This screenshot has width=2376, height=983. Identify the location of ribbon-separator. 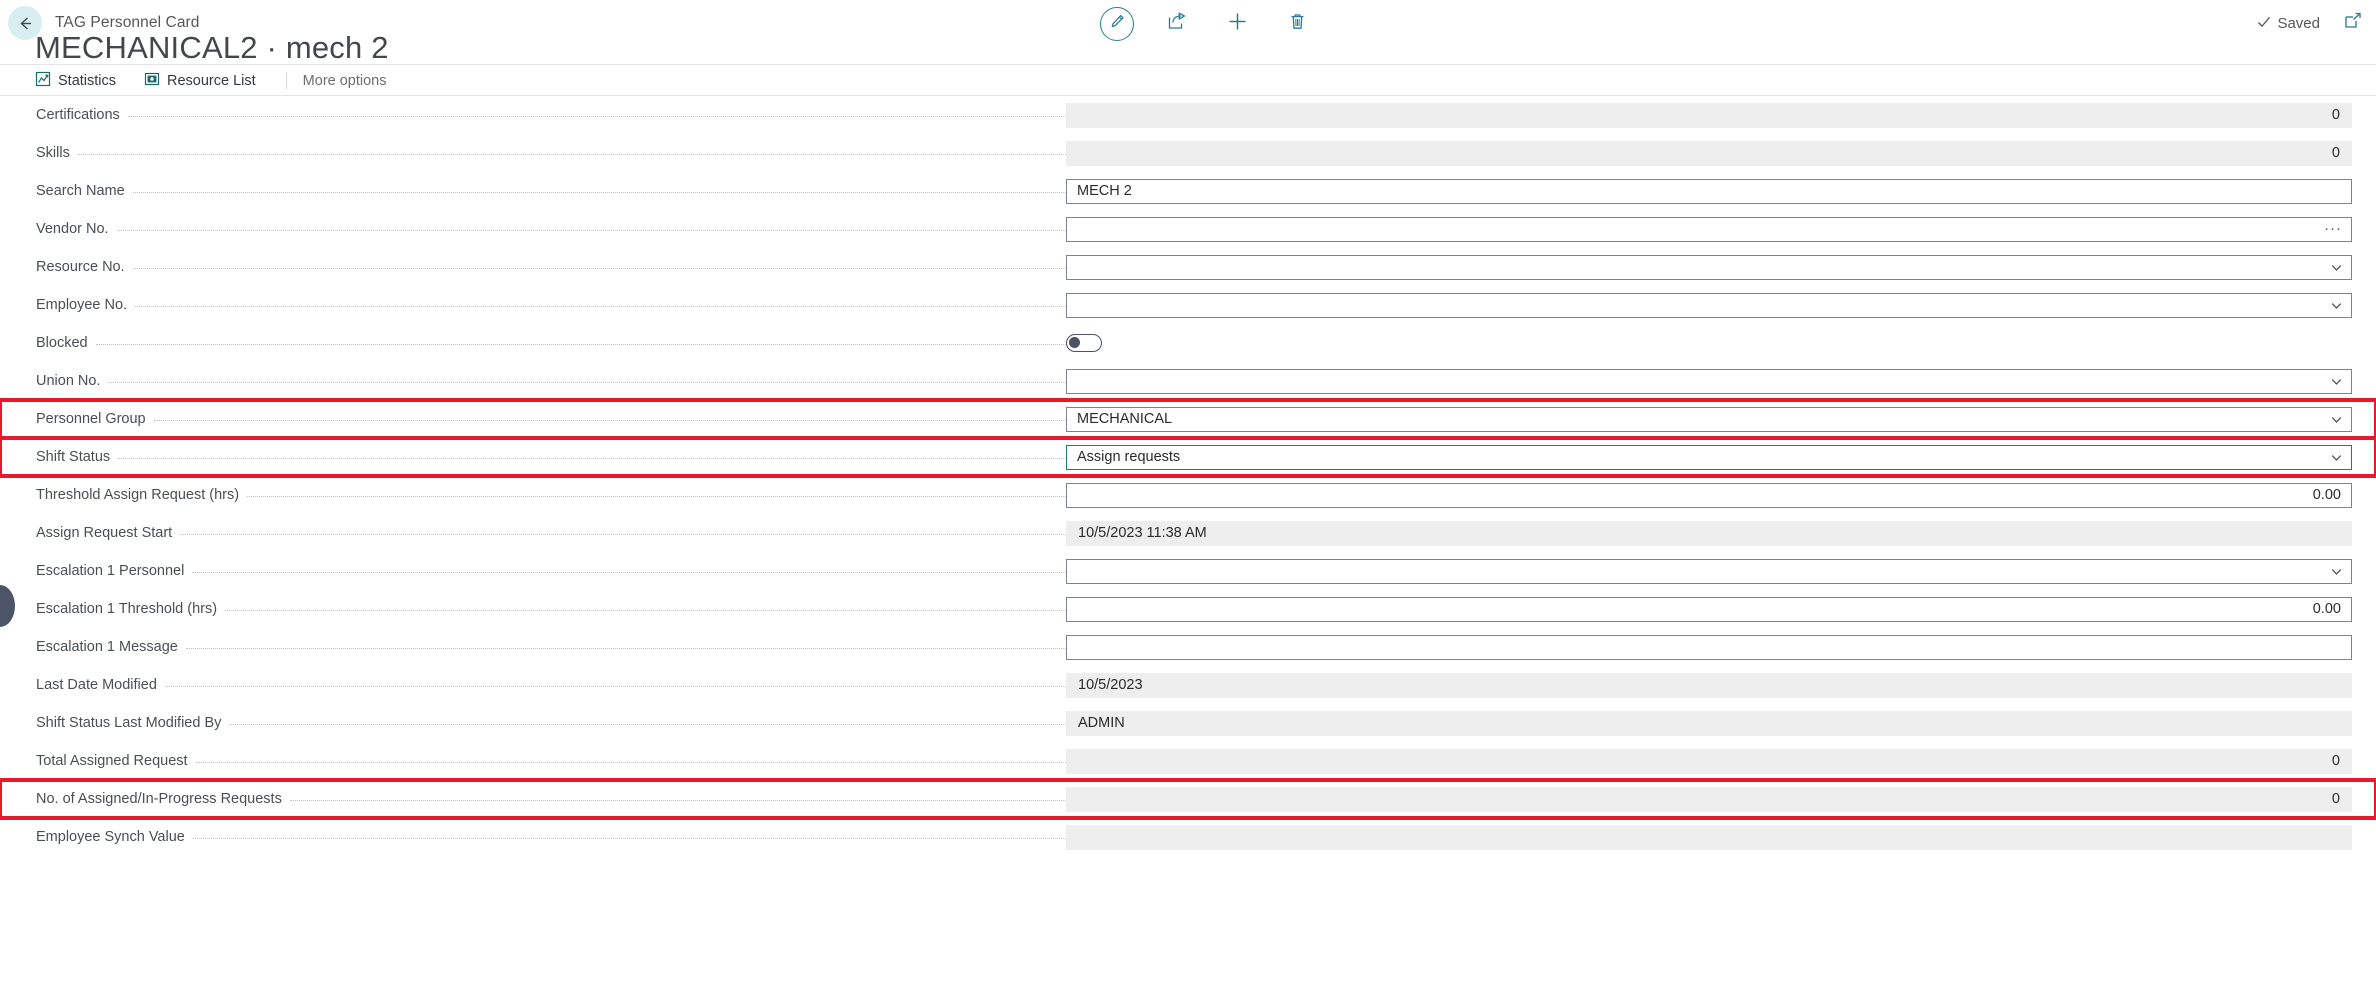
(286, 80).